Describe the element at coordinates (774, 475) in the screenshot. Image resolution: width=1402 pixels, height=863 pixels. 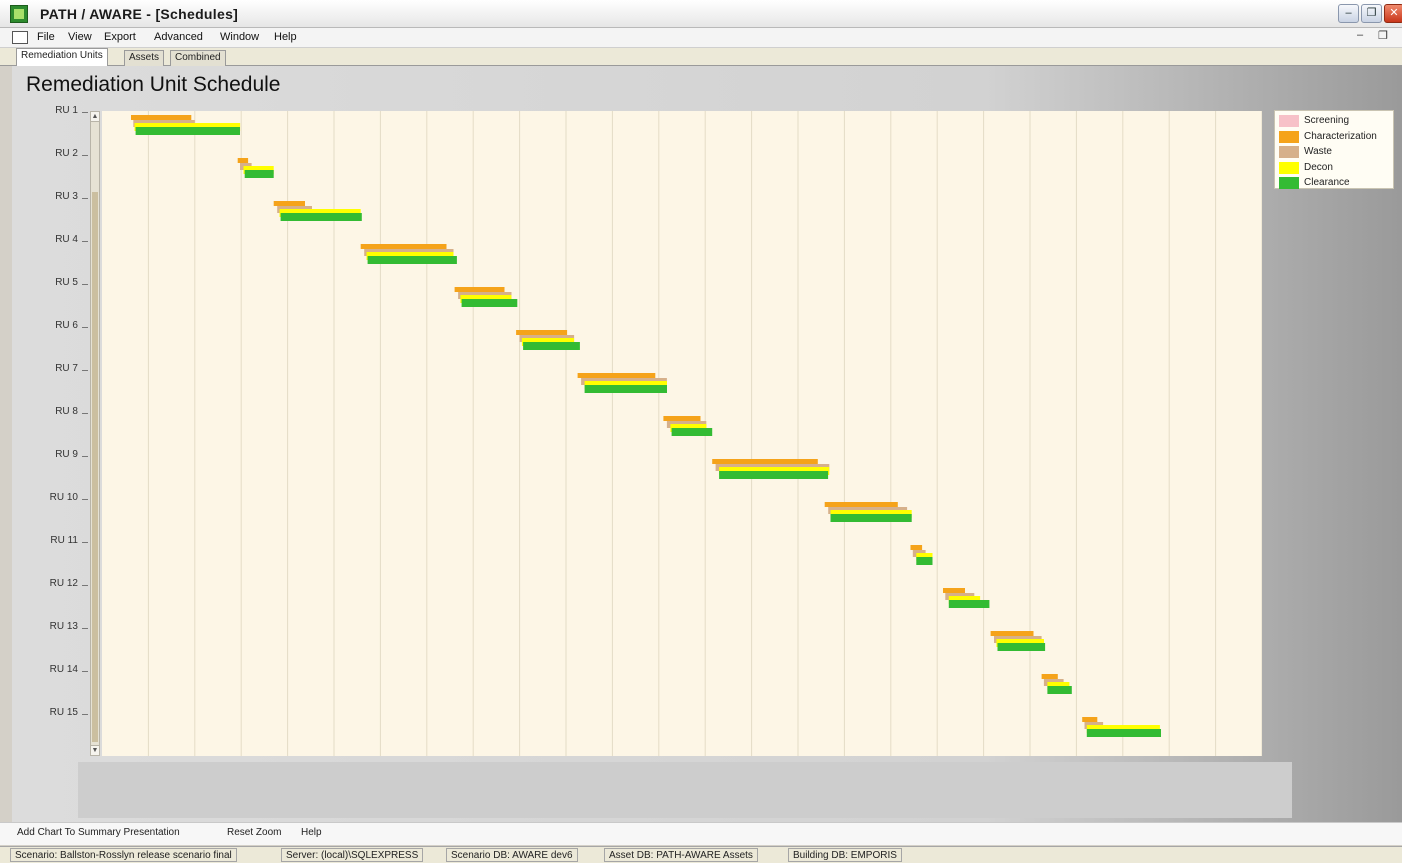
I see `bar-clearance-ru9` at that location.